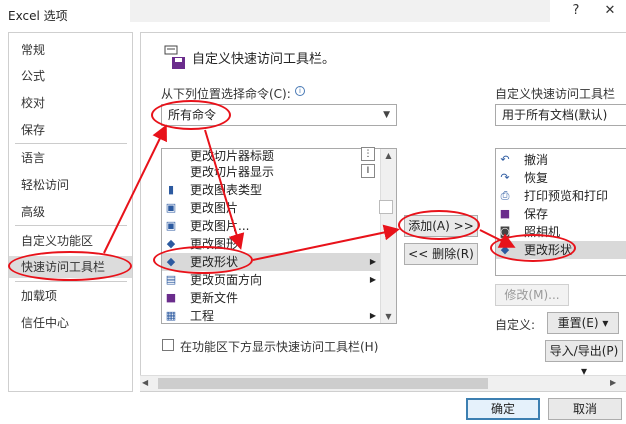  I want to click on list-item: 更改切片器显示, so click(262, 172).